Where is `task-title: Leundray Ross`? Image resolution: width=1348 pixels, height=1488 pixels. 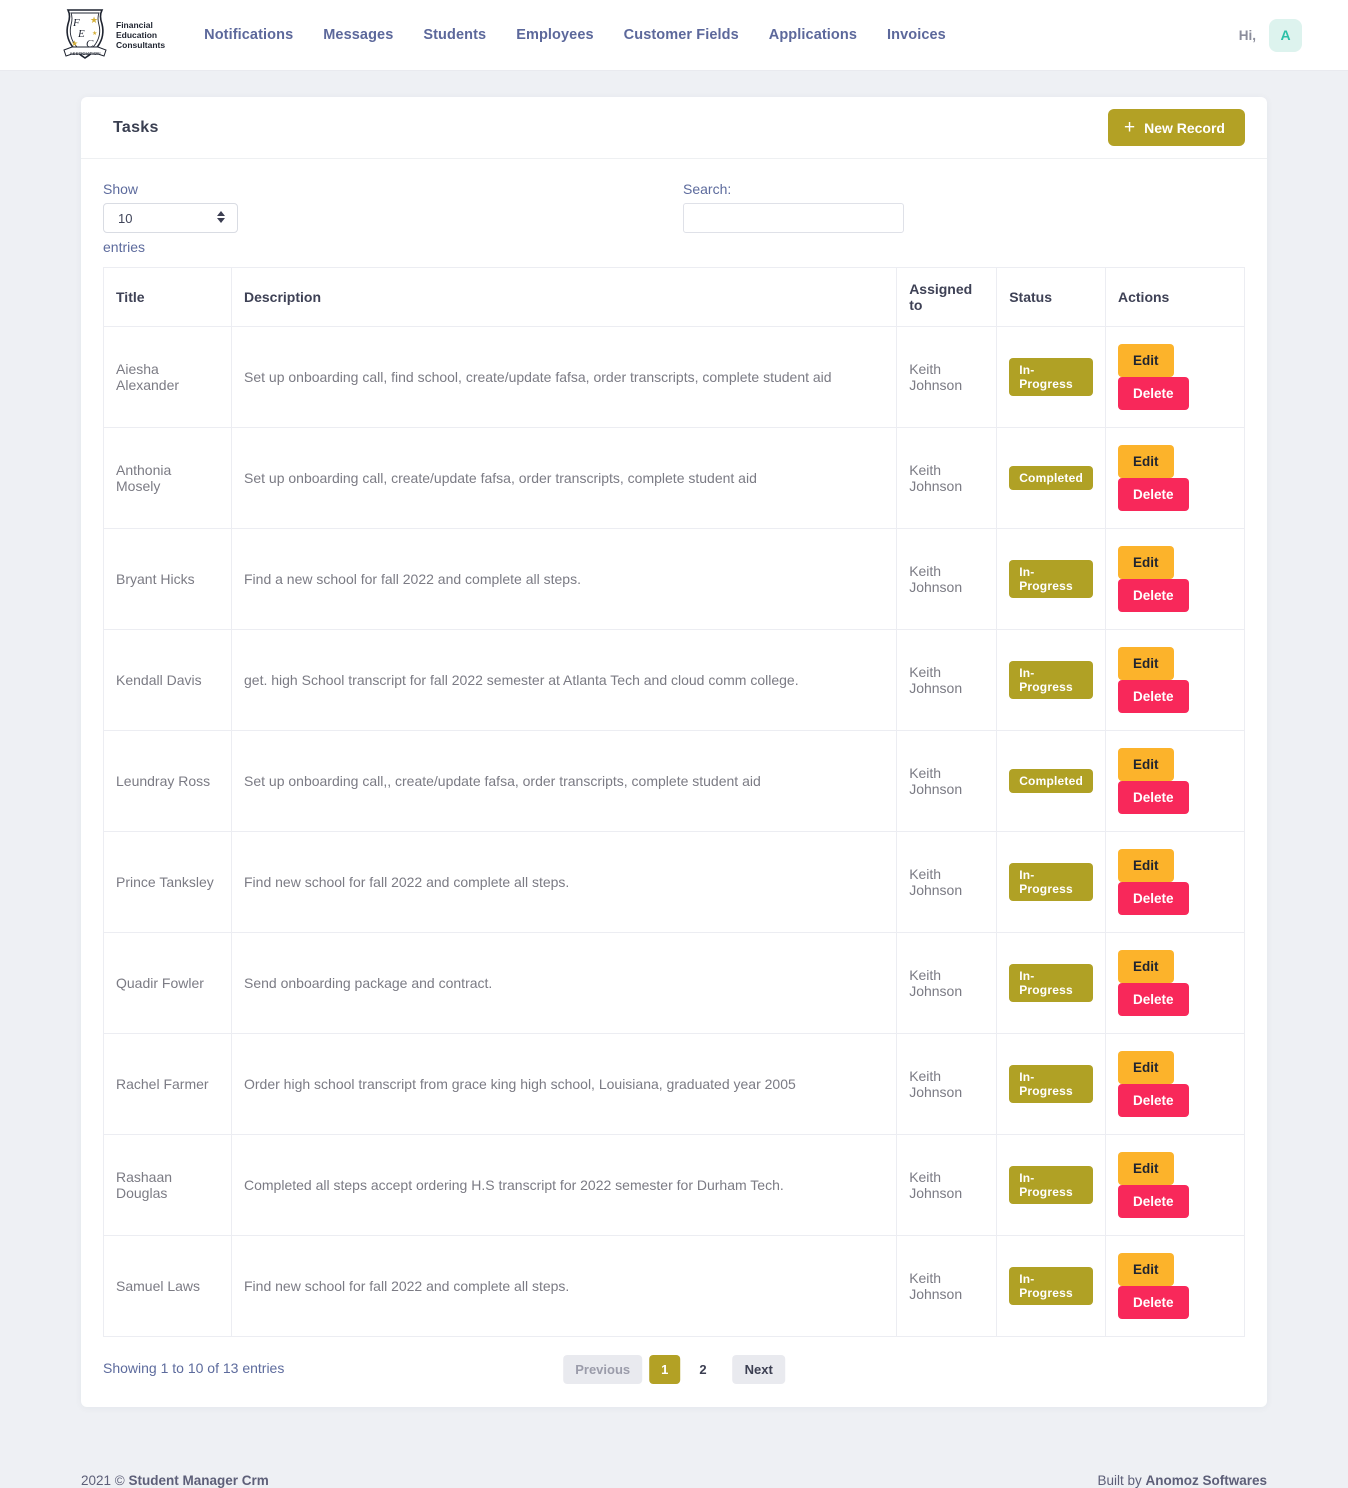
task-title: Leundray Ross is located at coordinates (167, 781).